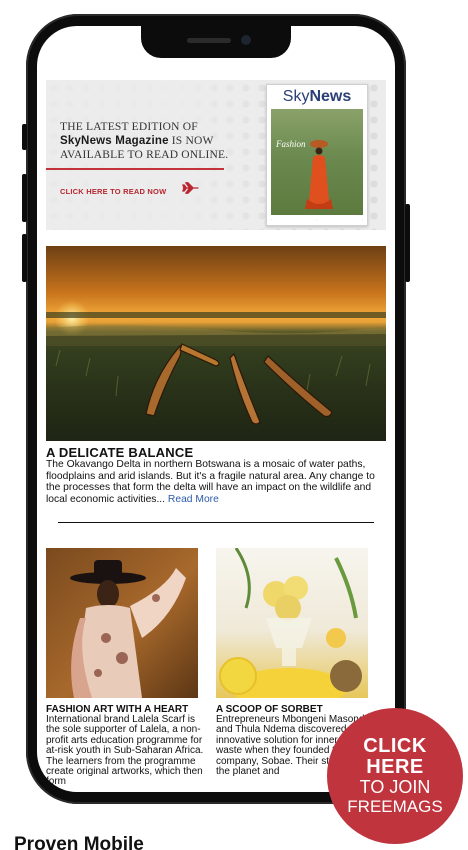 The image size is (468, 850). Describe the element at coordinates (144, 155) in the screenshot. I see `banner-line3: AVAILABLE TO READ ONLINE.` at that location.